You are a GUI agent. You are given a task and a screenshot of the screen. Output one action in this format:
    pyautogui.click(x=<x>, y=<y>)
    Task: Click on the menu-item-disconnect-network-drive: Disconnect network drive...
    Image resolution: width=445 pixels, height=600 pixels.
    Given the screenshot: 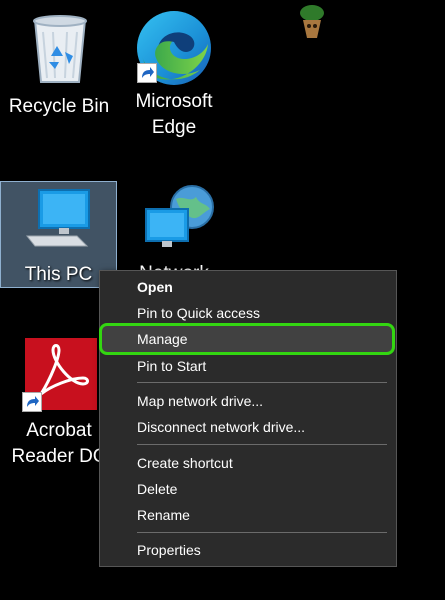 What is the action you would take?
    pyautogui.click(x=248, y=427)
    